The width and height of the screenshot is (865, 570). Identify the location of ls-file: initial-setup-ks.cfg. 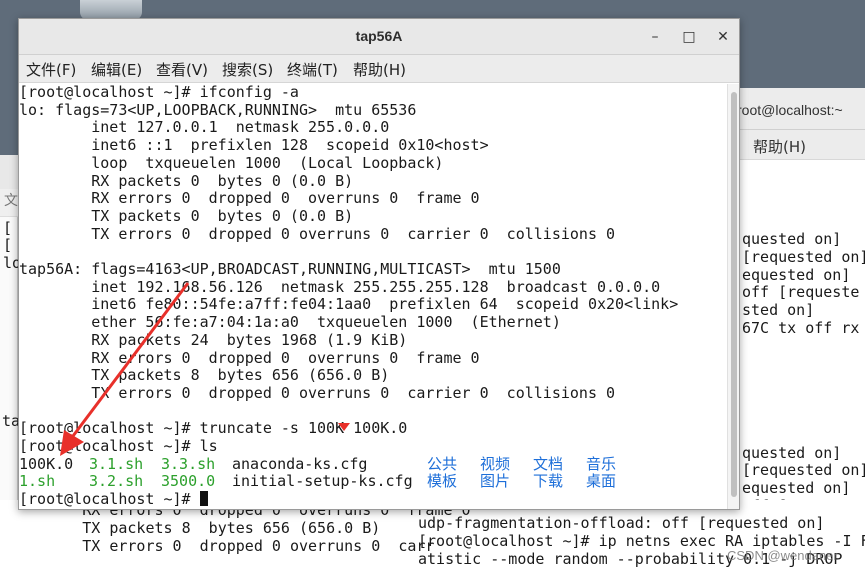
(322, 481).